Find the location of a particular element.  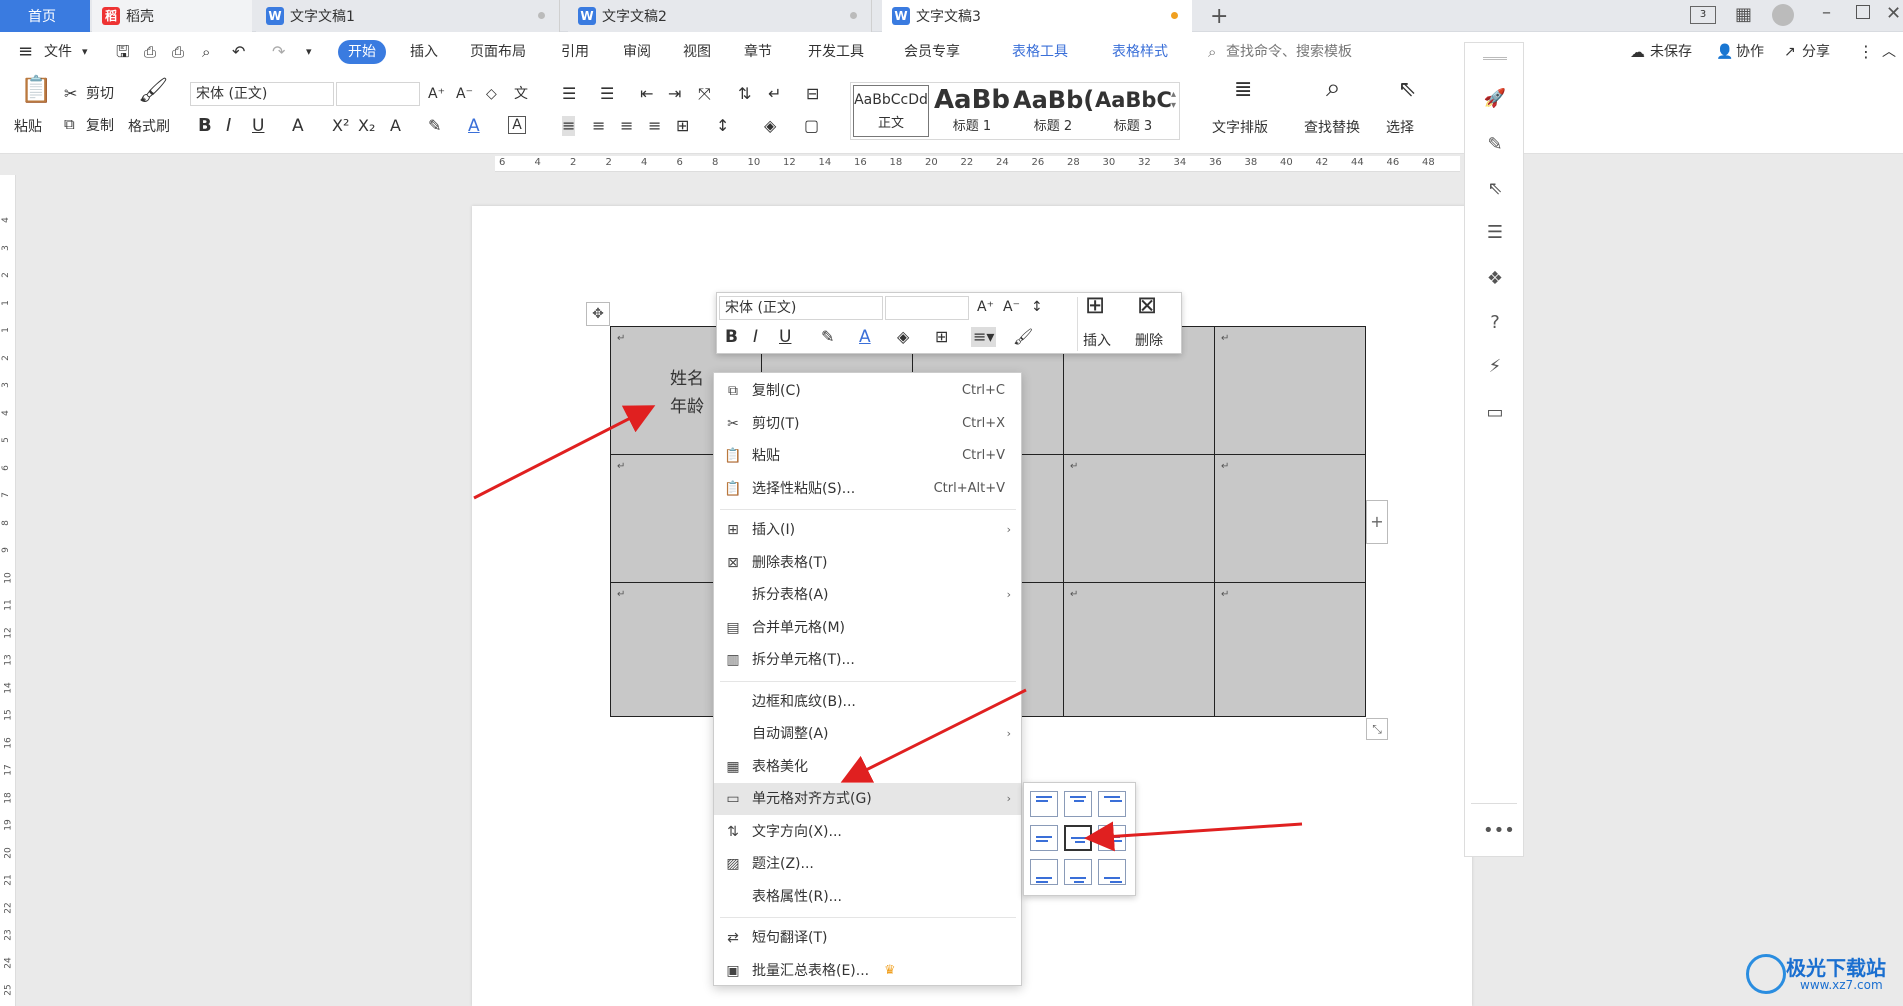

watermark-name: 极光下载站 is located at coordinates (1836, 968).